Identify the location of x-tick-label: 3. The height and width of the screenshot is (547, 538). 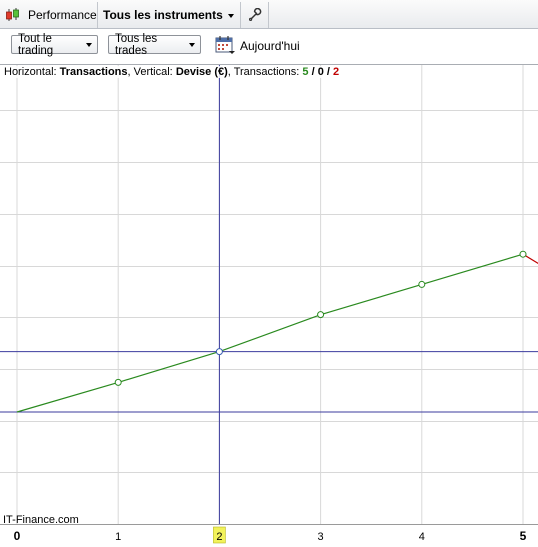
(321, 537).